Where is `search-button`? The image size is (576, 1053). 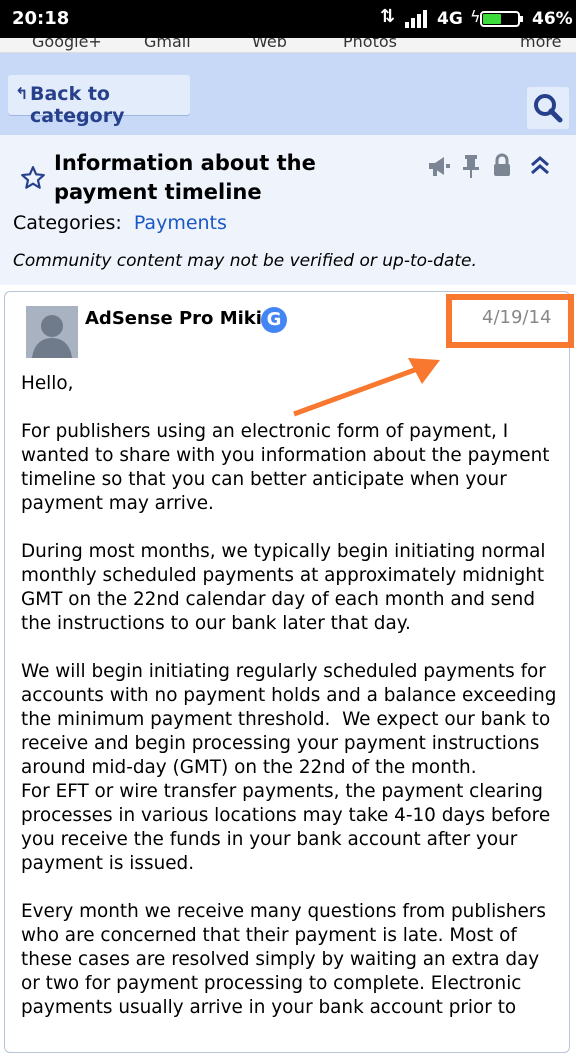 search-button is located at coordinates (548, 108).